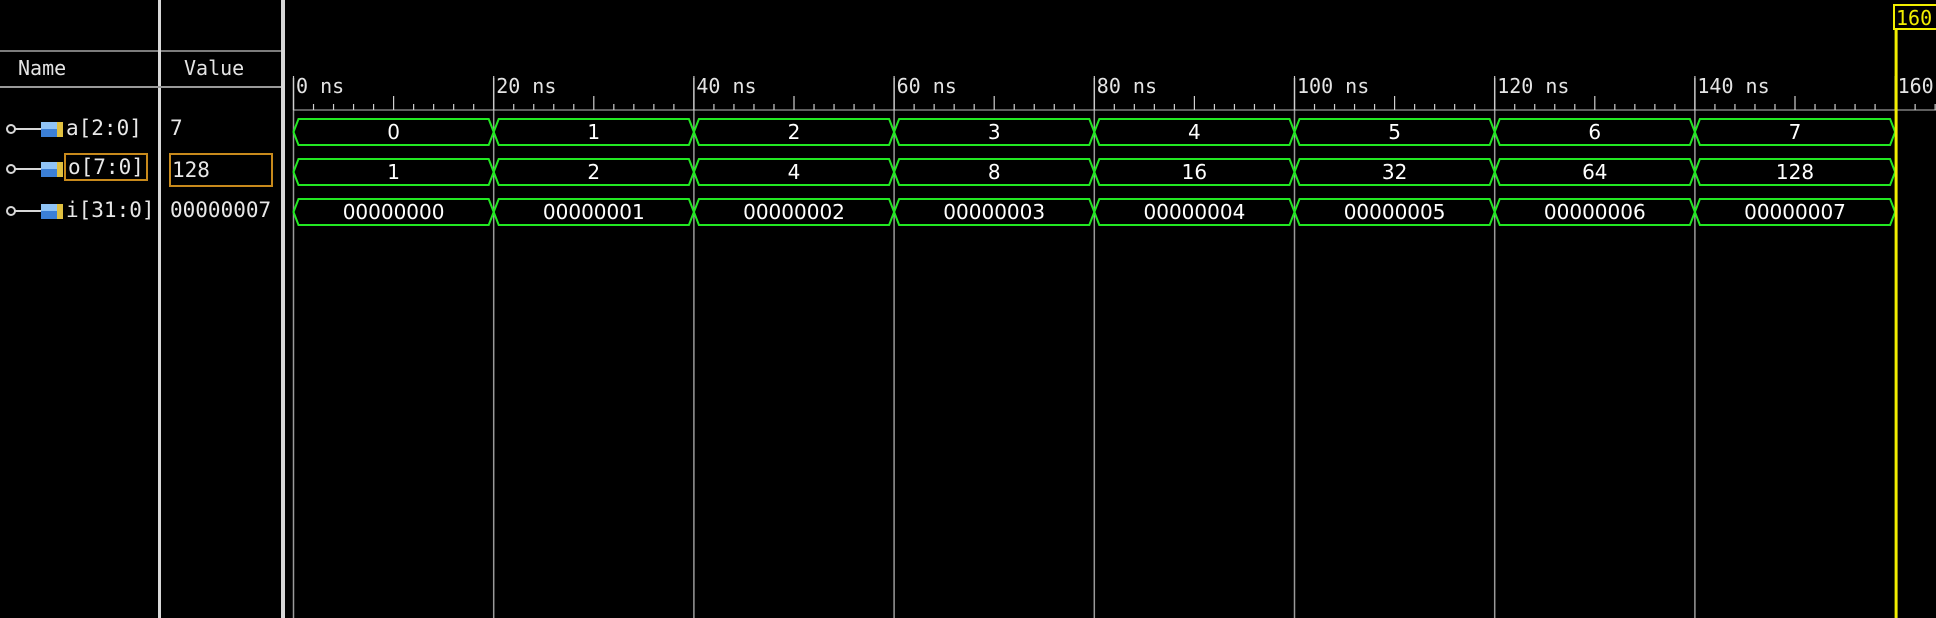 This screenshot has height=618, width=1936. What do you see at coordinates (1916, 86) in the screenshot?
I see `time-label: 160` at bounding box center [1916, 86].